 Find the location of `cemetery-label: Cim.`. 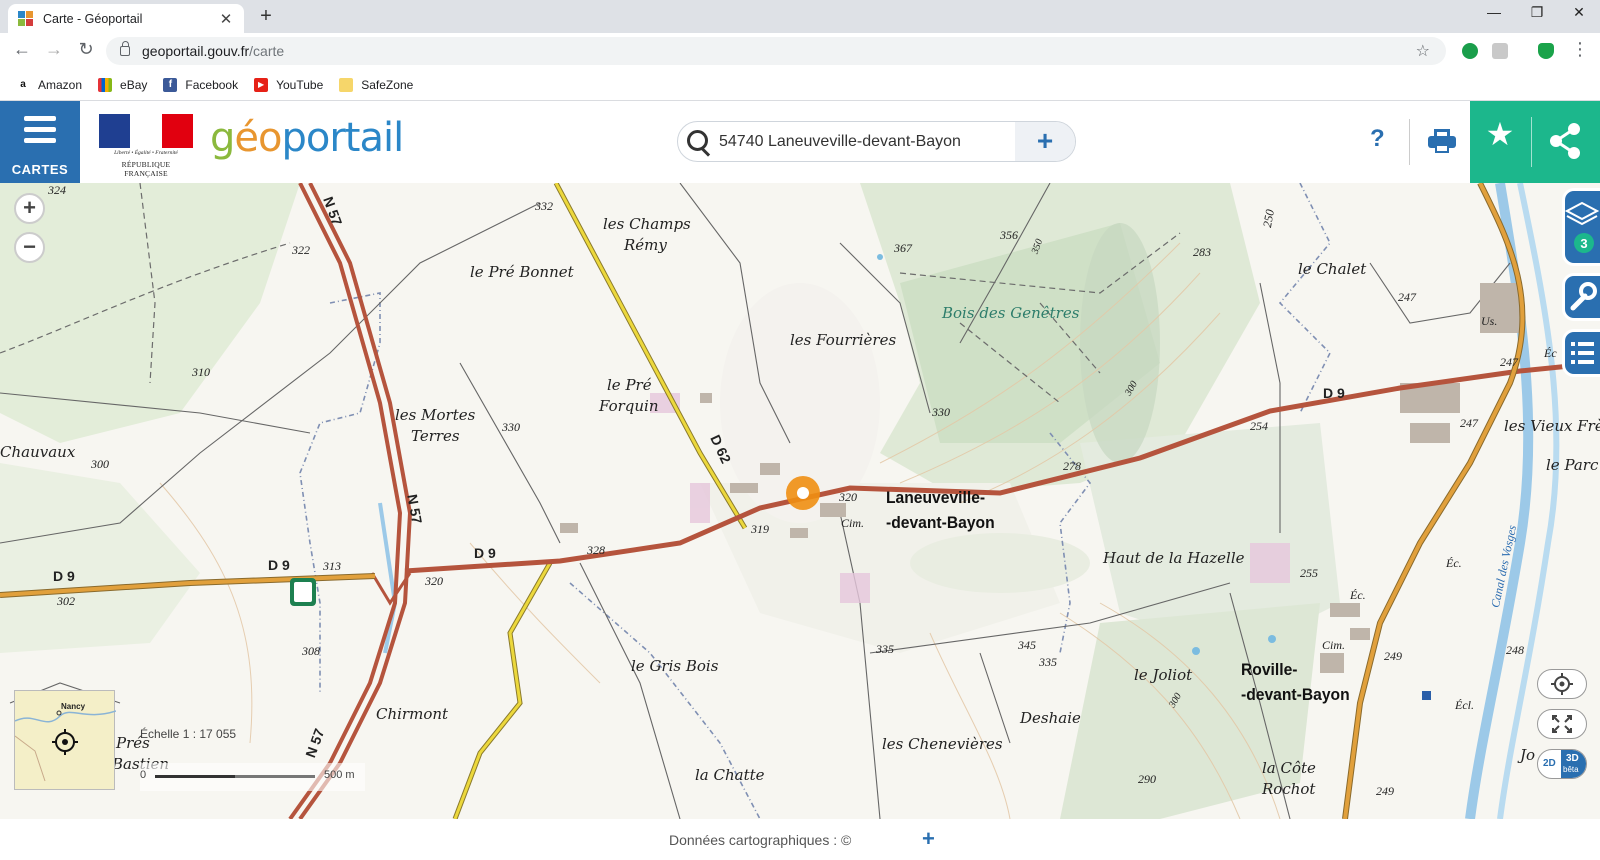

cemetery-label: Cim. is located at coordinates (1334, 645).